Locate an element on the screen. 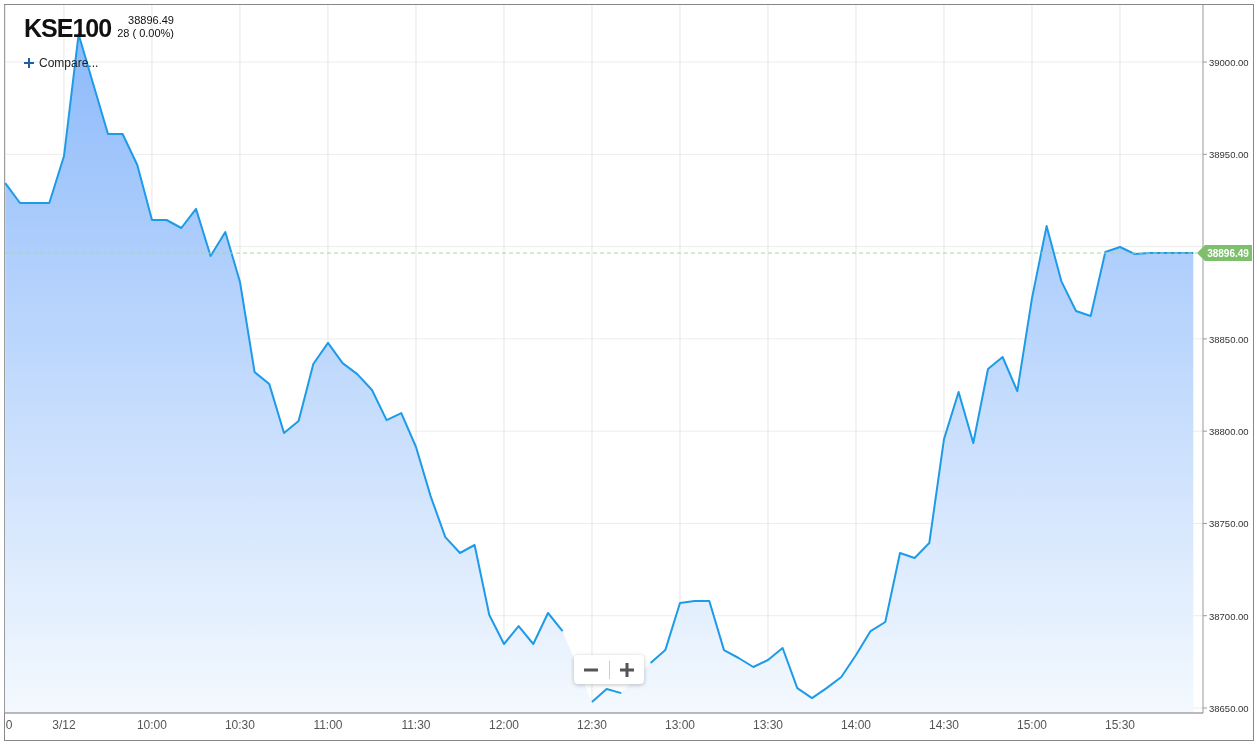 The width and height of the screenshot is (1257, 745). axis-label: 39000.00 is located at coordinates (1229, 63).